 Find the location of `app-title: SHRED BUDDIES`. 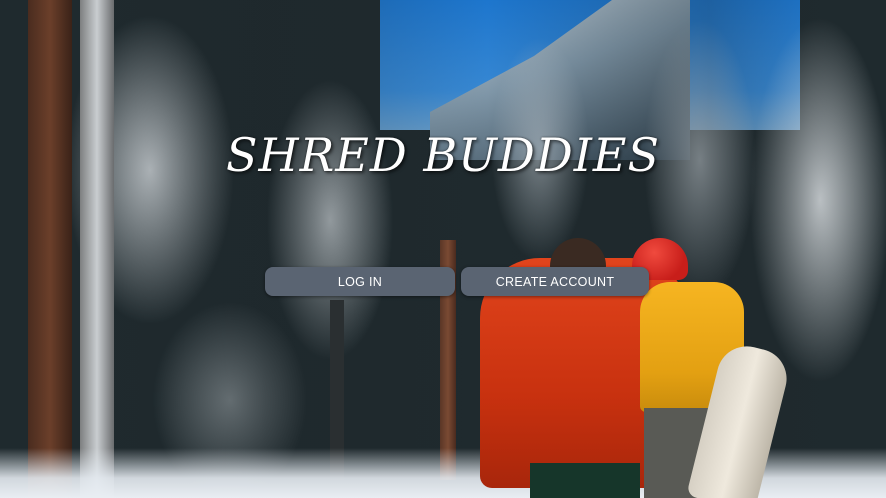

app-title: SHRED BUDDIES is located at coordinates (443, 155).